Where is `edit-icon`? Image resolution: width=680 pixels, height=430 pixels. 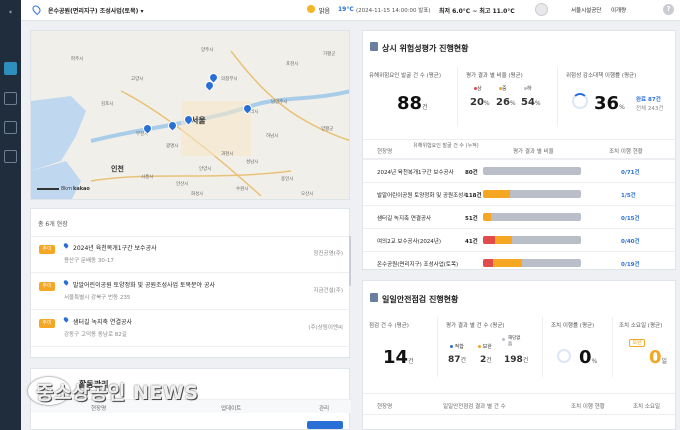 edit-icon is located at coordinates (10, 127).